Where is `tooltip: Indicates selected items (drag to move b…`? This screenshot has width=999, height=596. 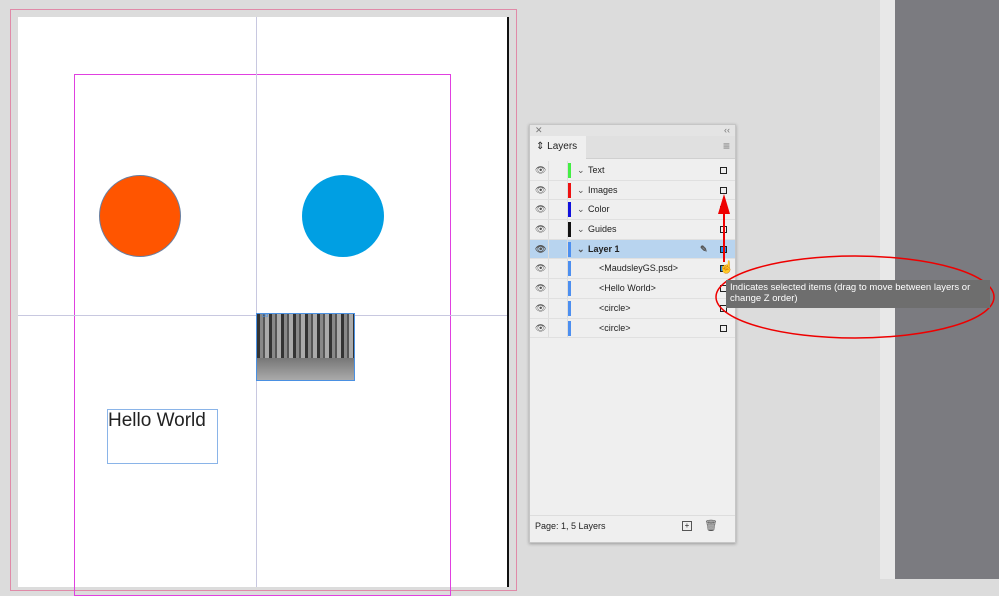 tooltip: Indicates selected items (drag to move b… is located at coordinates (858, 294).